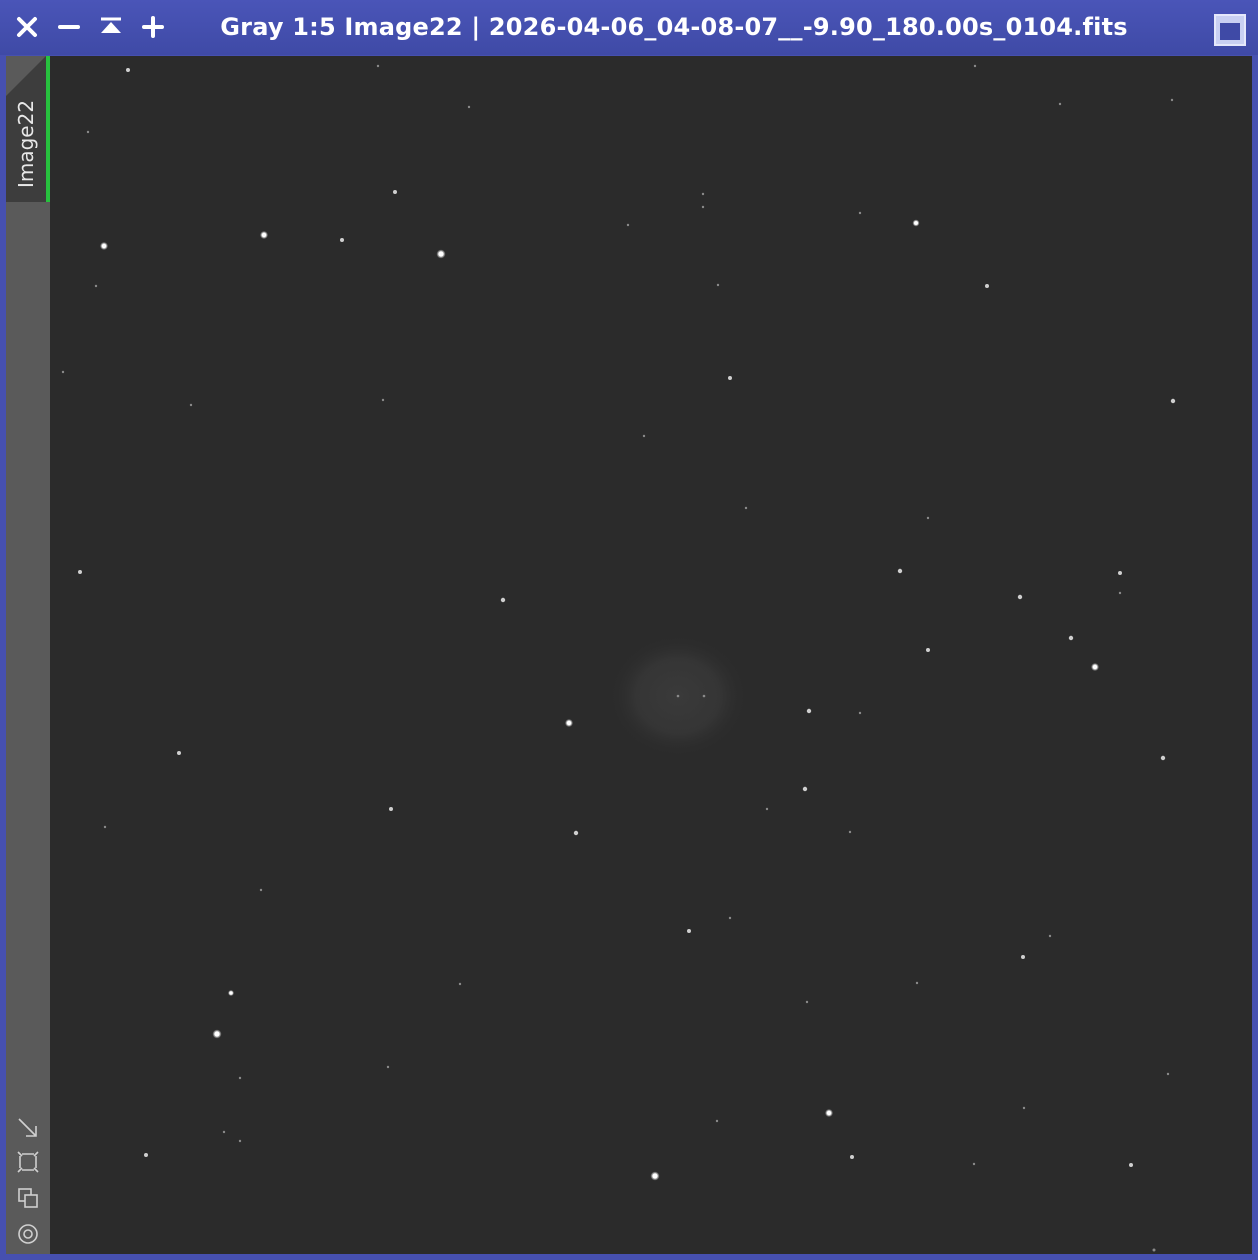 This screenshot has height=1260, width=1258. I want to click on zoom-in-icon, so click(153, 27).